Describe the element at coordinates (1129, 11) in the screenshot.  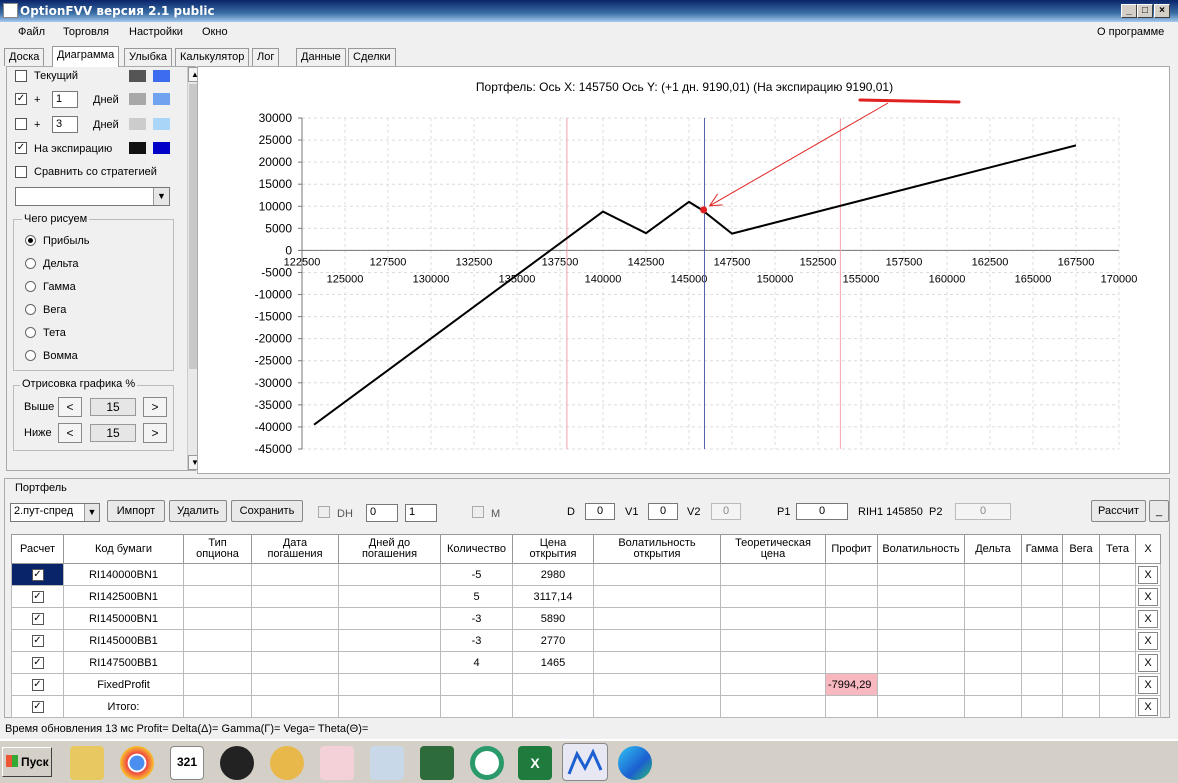
I see `minimize-button: _` at that location.